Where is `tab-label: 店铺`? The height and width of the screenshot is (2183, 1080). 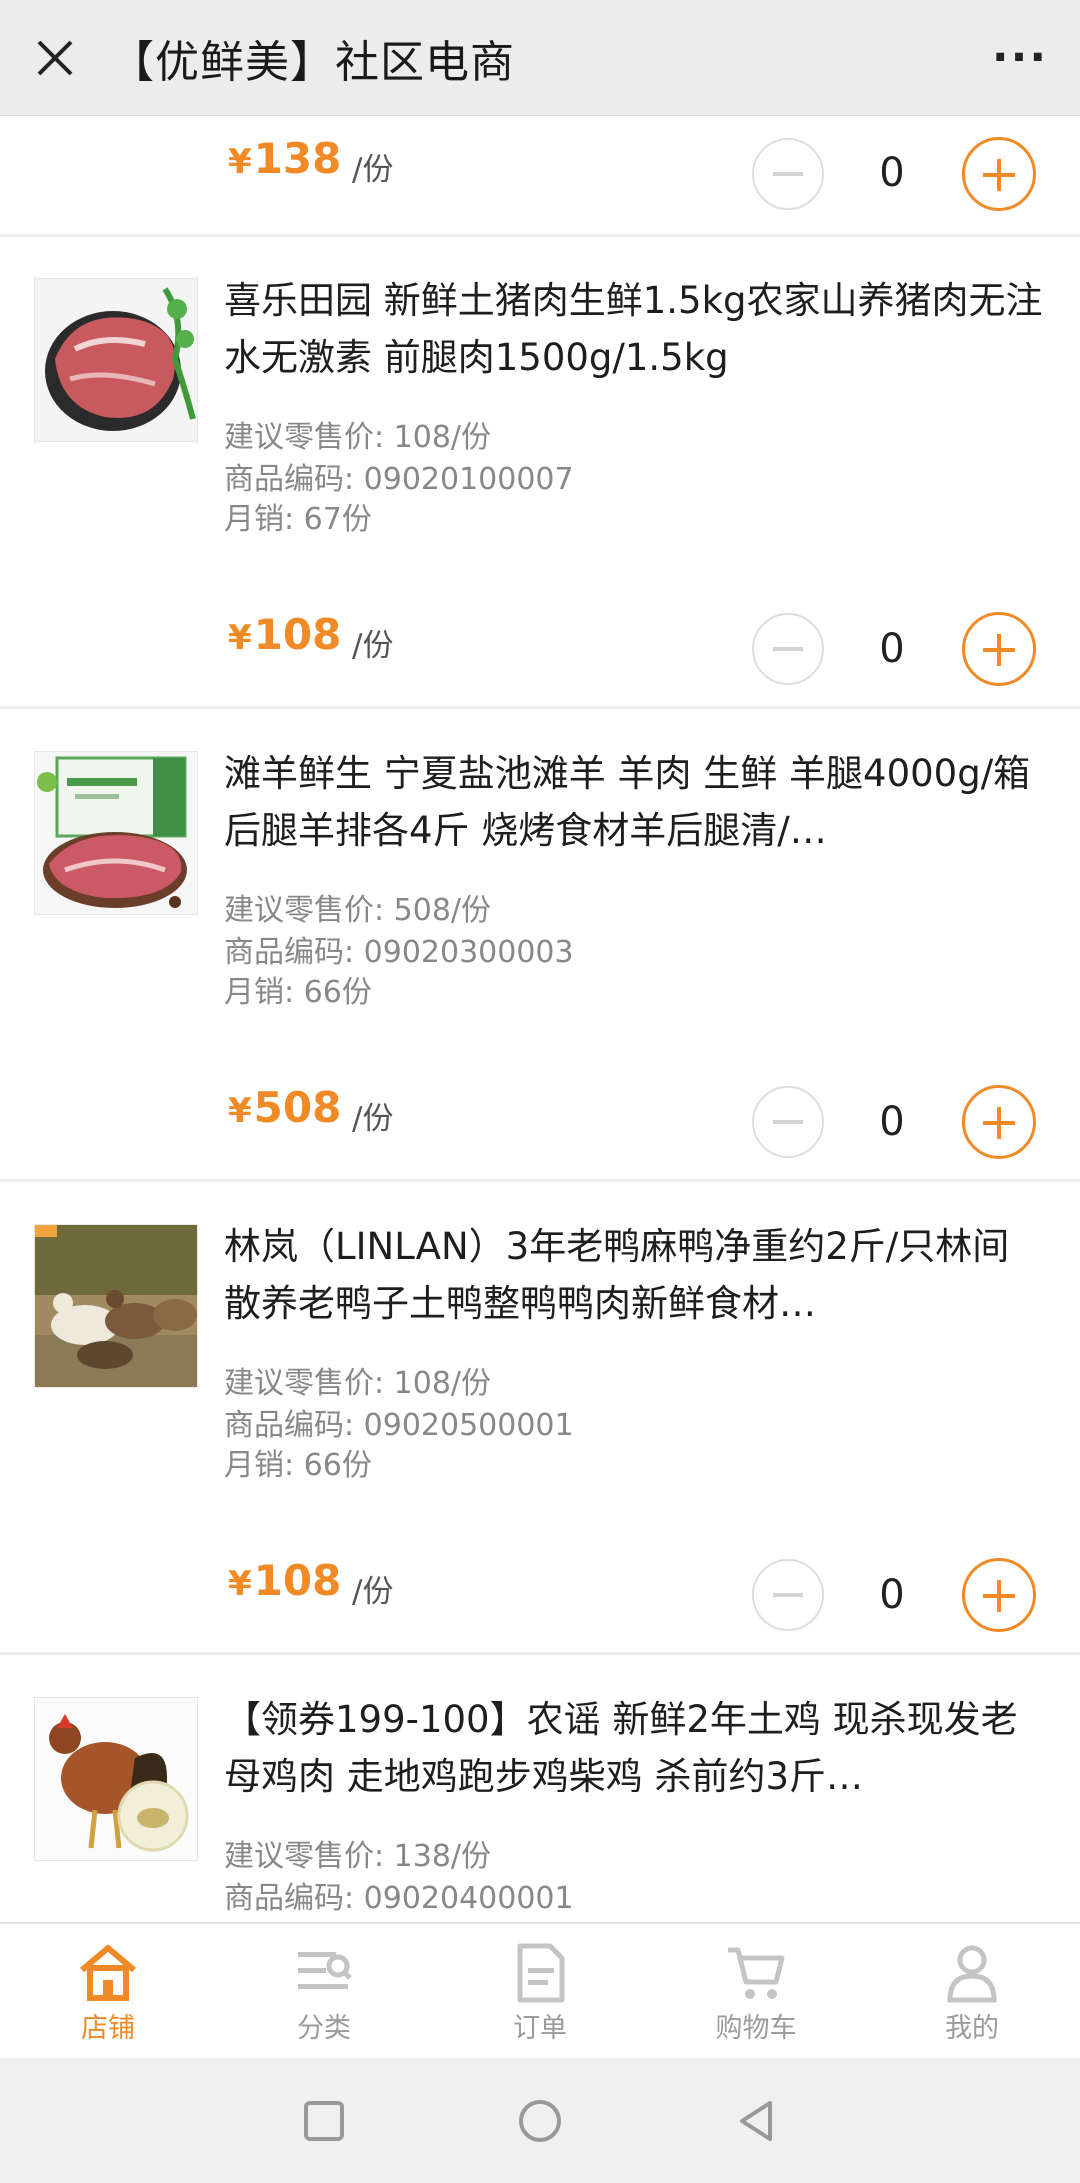
tab-label: 店铺 is located at coordinates (108, 2028).